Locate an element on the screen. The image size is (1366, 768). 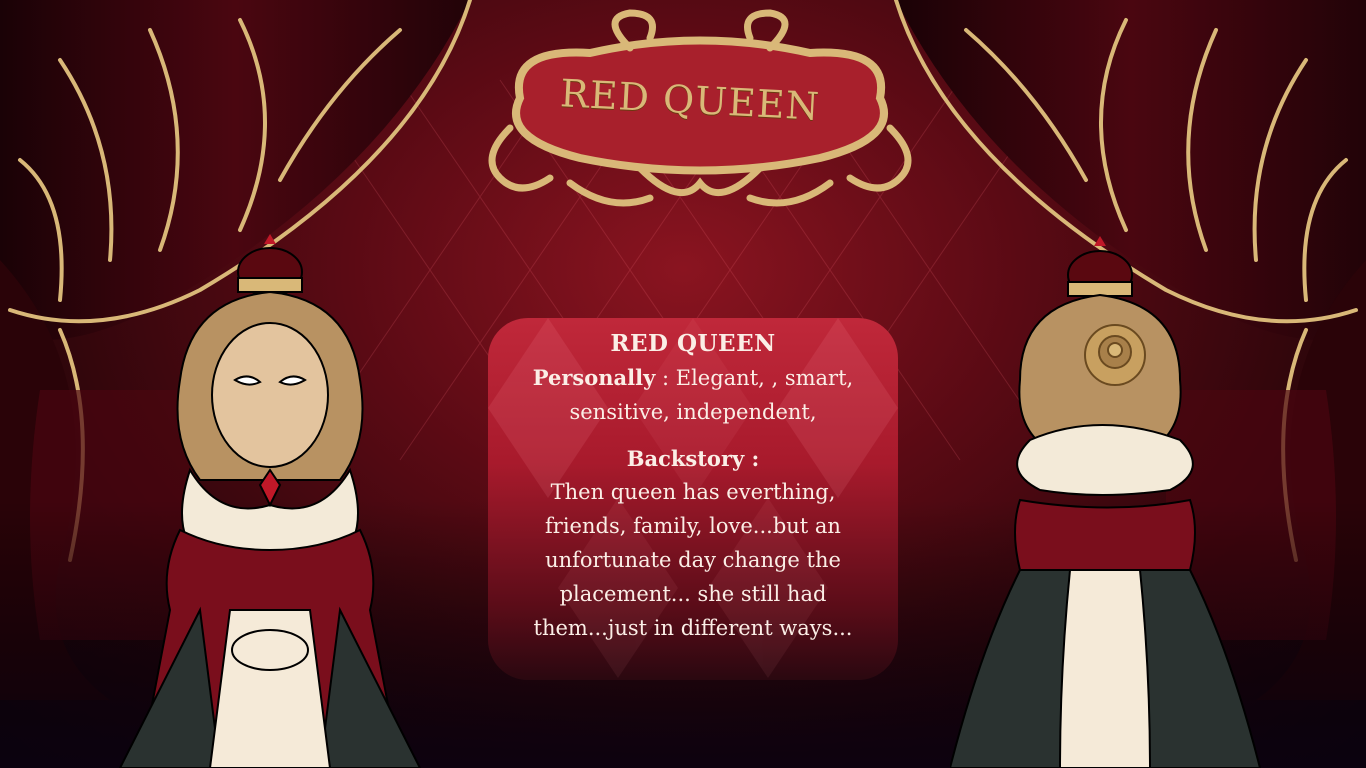
backstory-label: Backstory : is located at coordinates (693, 458).